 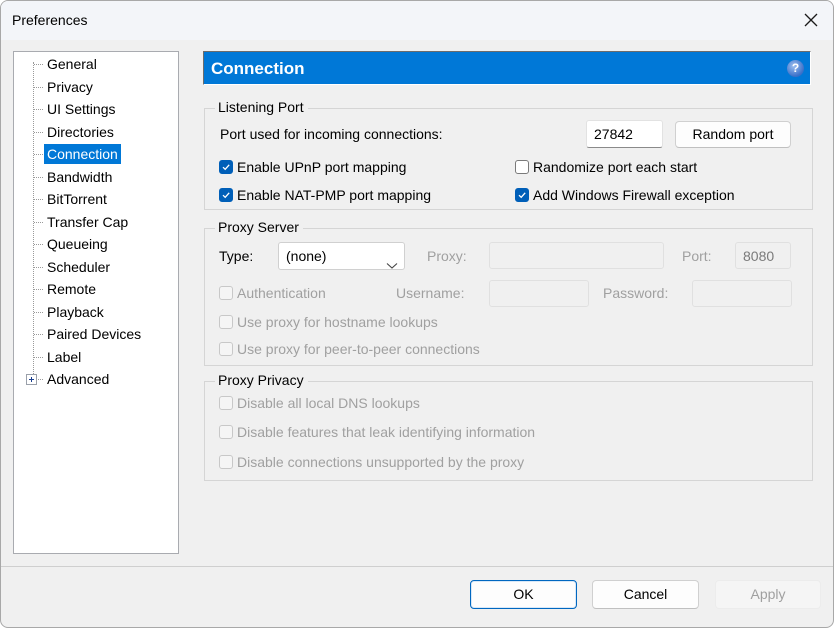 I want to click on username-label: Username:, so click(x=430, y=293).